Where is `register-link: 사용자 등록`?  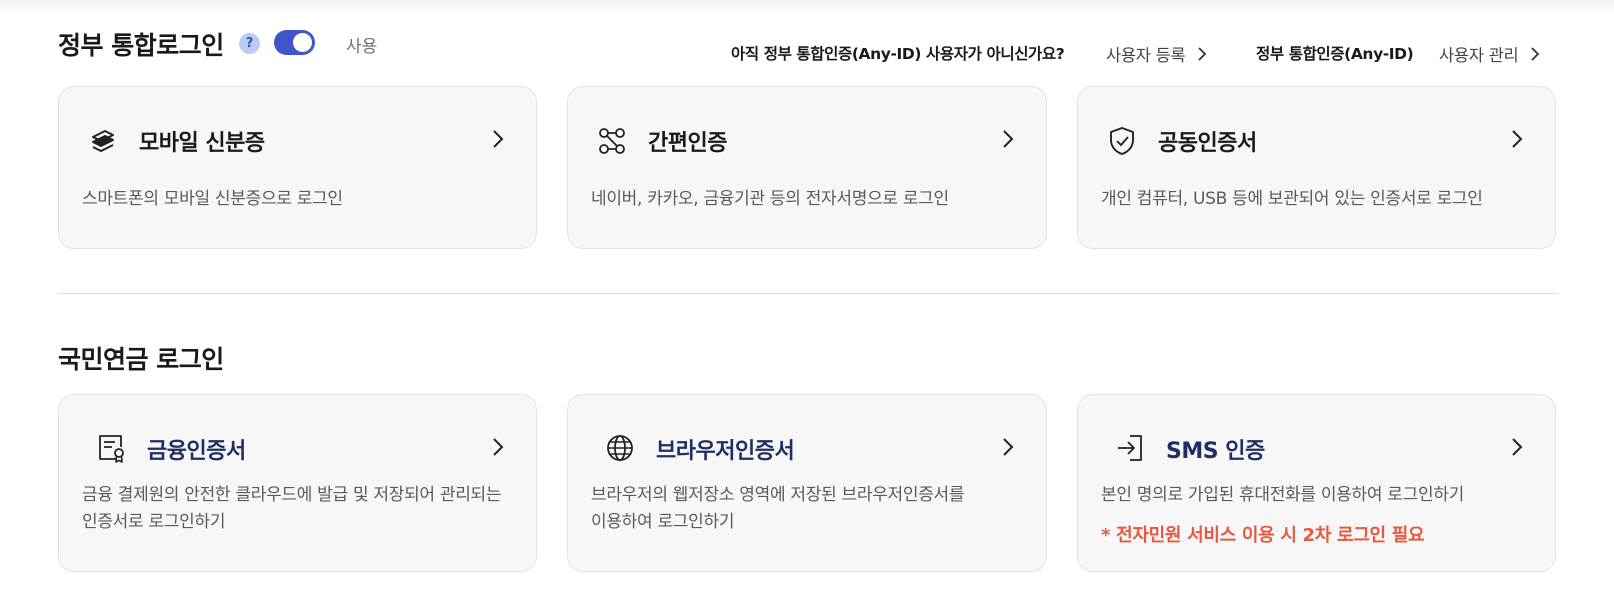
register-link: 사용자 등록 is located at coordinates (1157, 54).